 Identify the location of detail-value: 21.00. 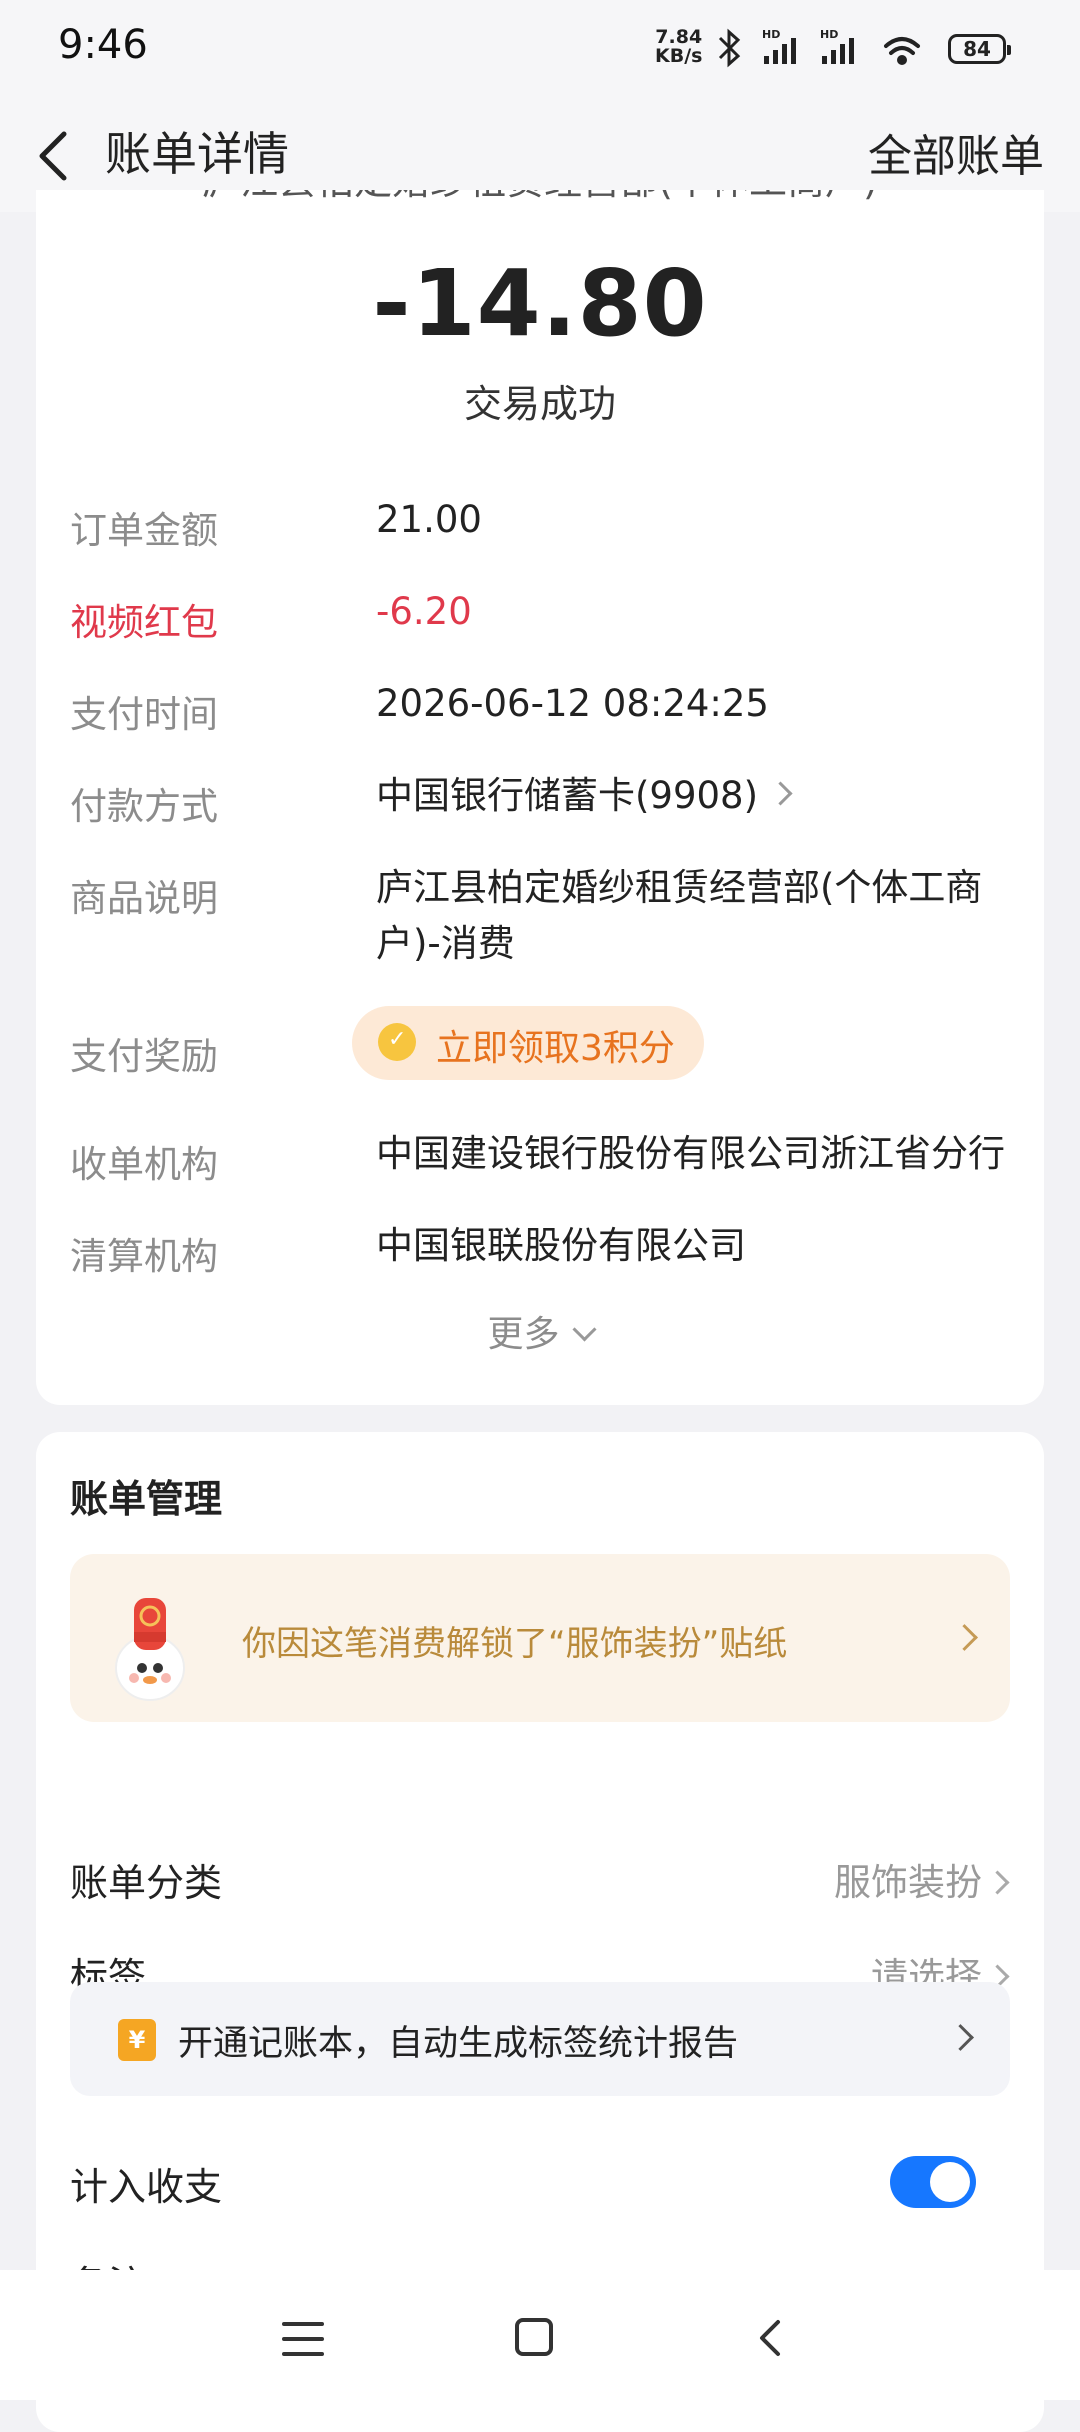
(429, 519).